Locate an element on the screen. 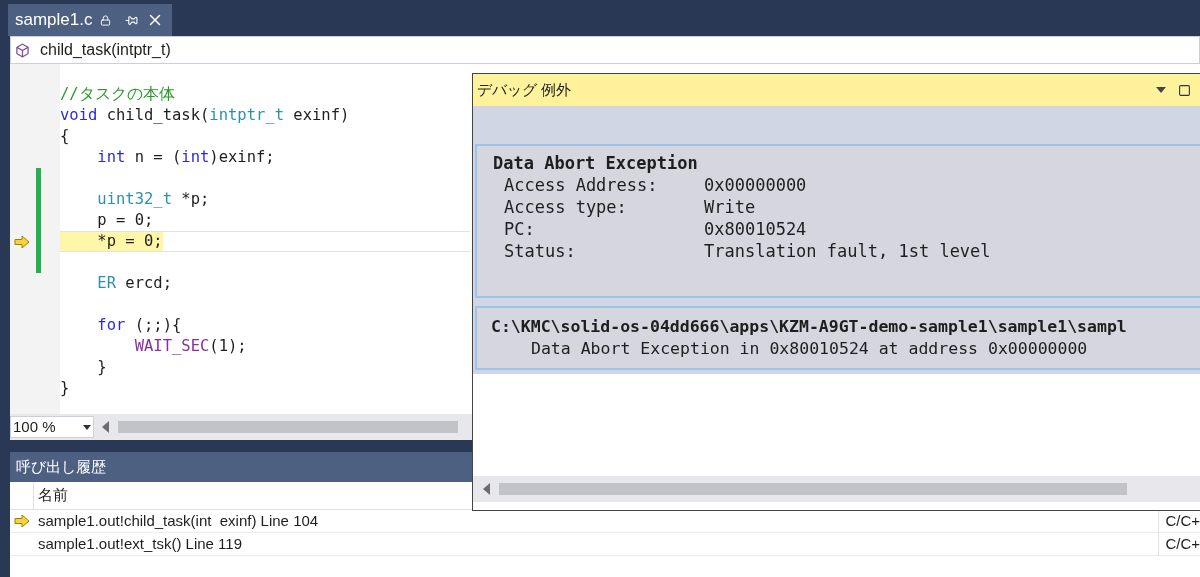 Image resolution: width=1200 pixels, height=577 pixels. panel-title: 呼び出し履歴 is located at coordinates (61, 466).